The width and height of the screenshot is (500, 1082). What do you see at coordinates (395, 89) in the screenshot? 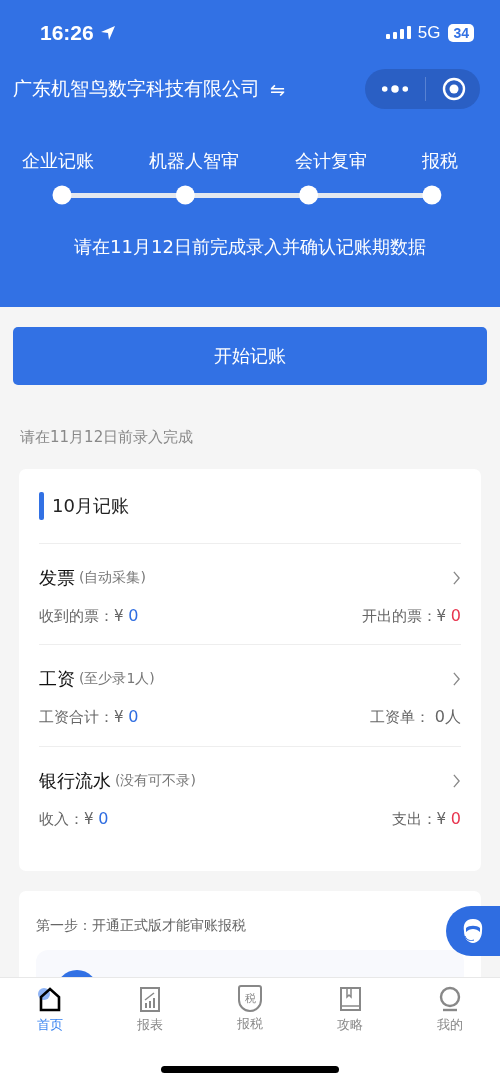
I see `more-icon` at bounding box center [395, 89].